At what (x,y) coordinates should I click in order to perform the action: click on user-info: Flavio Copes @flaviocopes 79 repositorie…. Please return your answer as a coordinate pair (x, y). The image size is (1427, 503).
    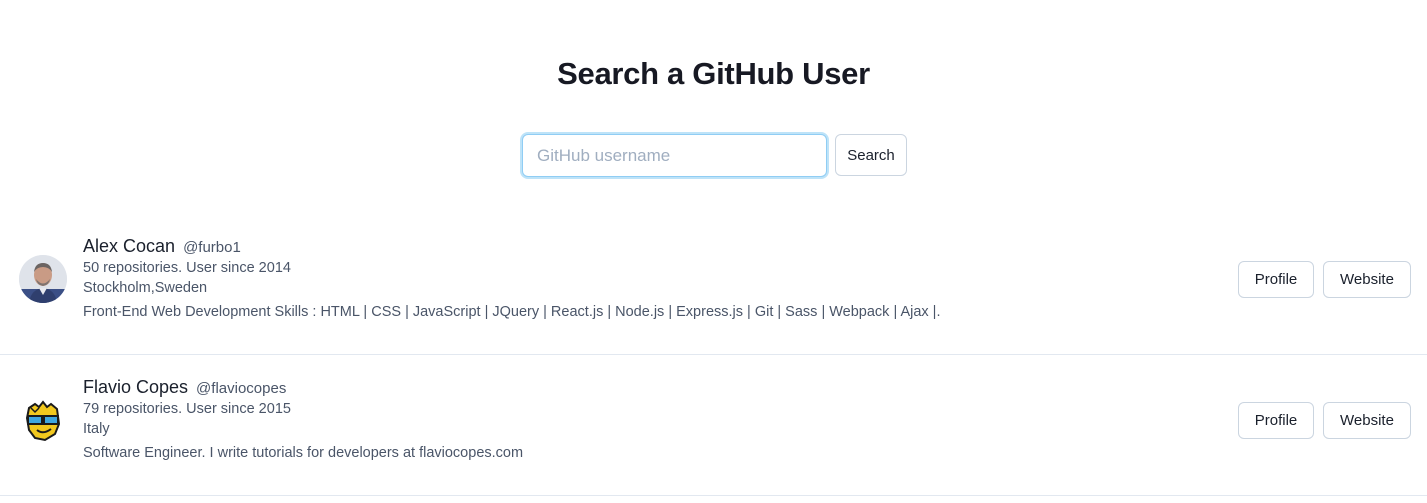
    Looking at the image, I should click on (303, 419).